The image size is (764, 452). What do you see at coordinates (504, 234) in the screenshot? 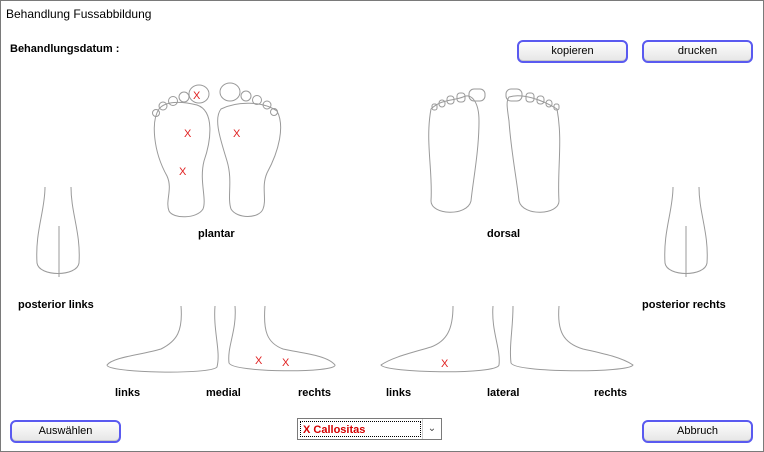
I see `view-label-dorsal: dorsal` at bounding box center [504, 234].